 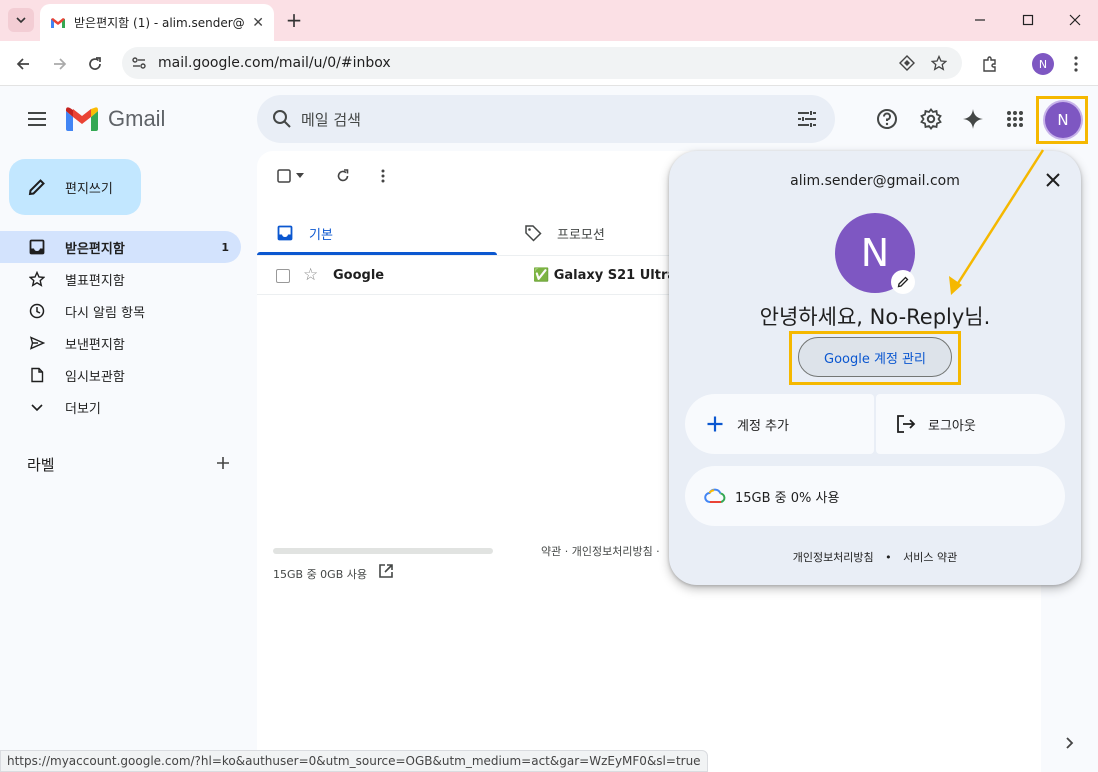 What do you see at coordinates (310, 275) in the screenshot?
I see `row-star-icon: ☆` at bounding box center [310, 275].